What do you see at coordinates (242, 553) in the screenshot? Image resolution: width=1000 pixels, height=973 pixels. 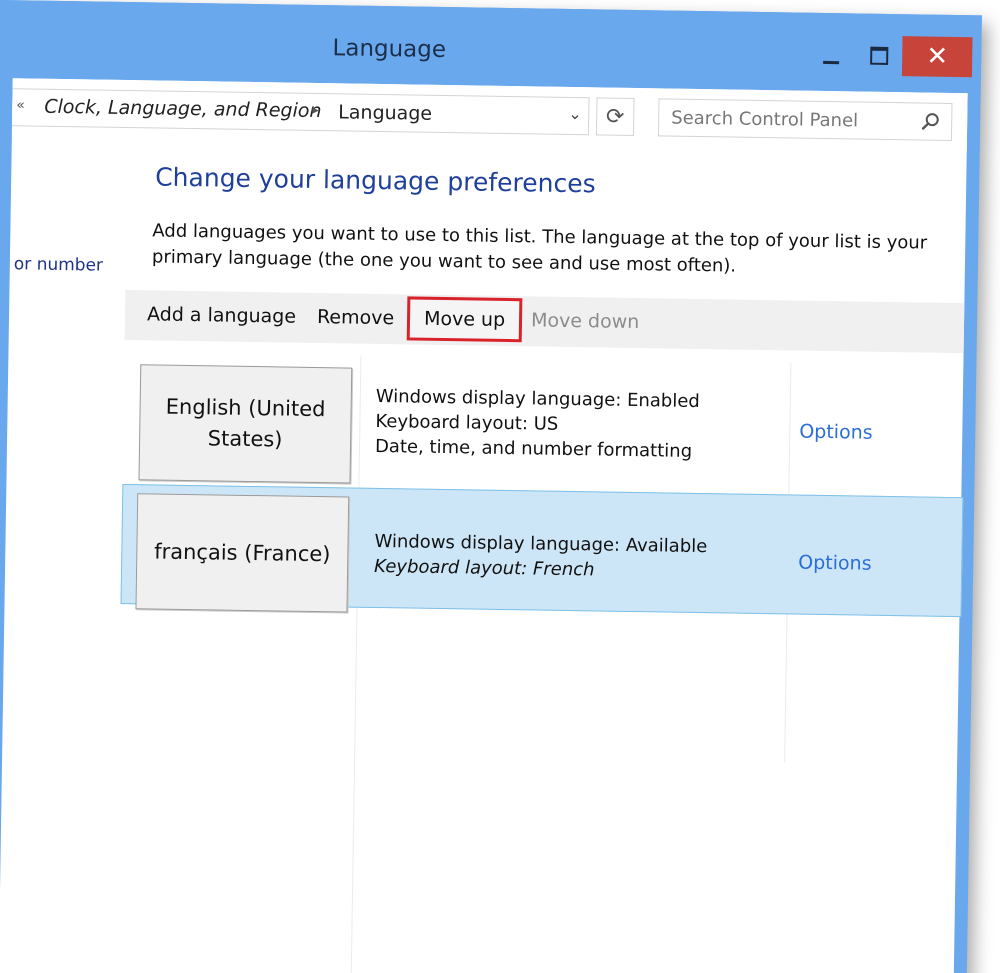 I see `language-tile-french: français (France)` at bounding box center [242, 553].